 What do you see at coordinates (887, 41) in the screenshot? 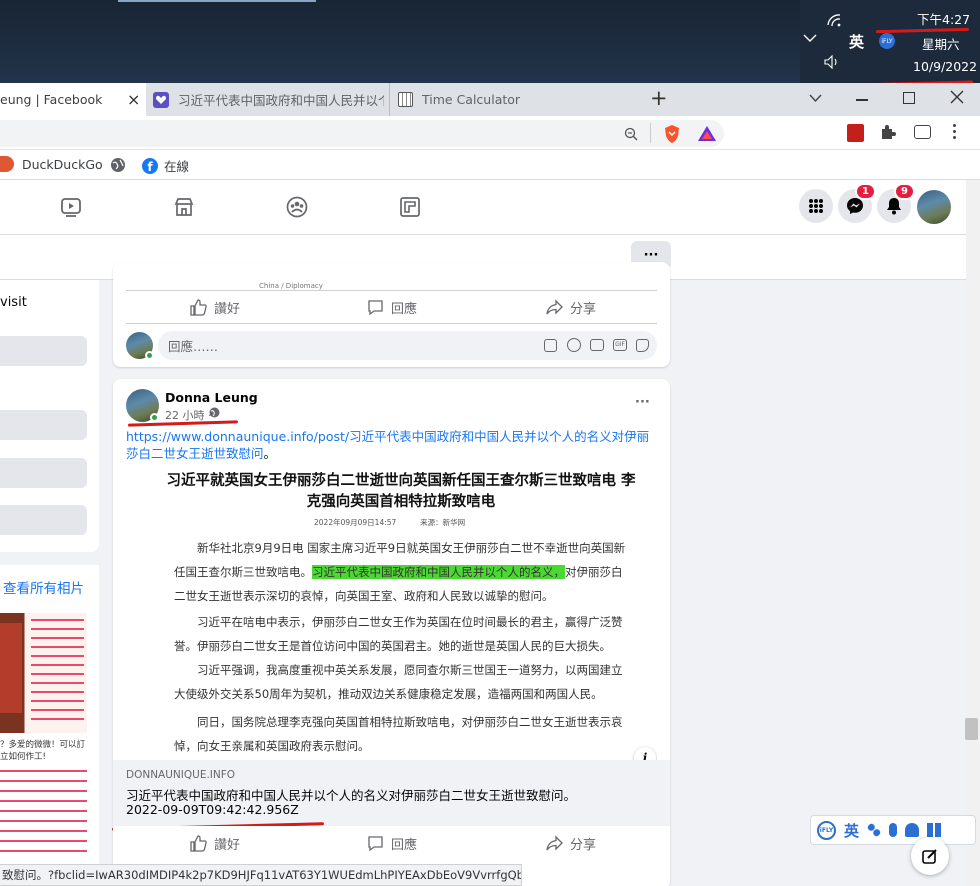
I see `ifly-tray-icon: iFLY` at bounding box center [887, 41].